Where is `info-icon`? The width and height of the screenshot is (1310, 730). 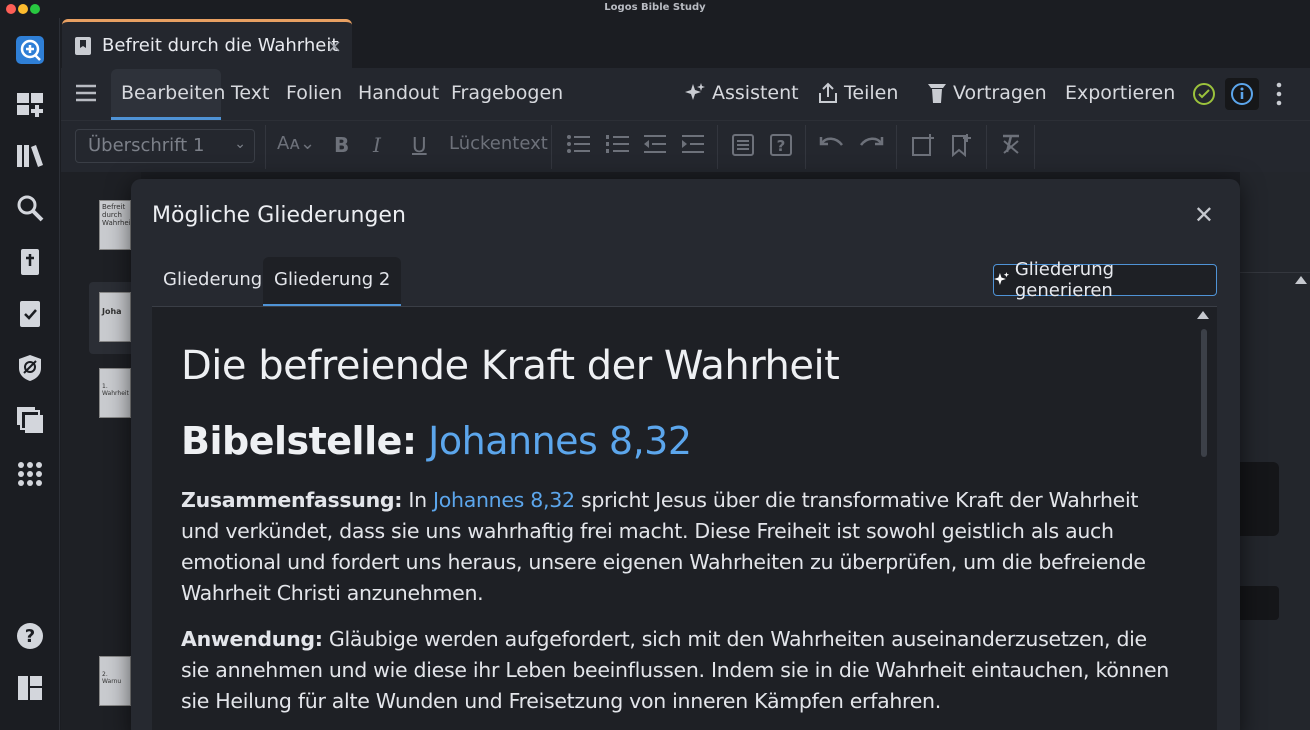 info-icon is located at coordinates (1242, 94).